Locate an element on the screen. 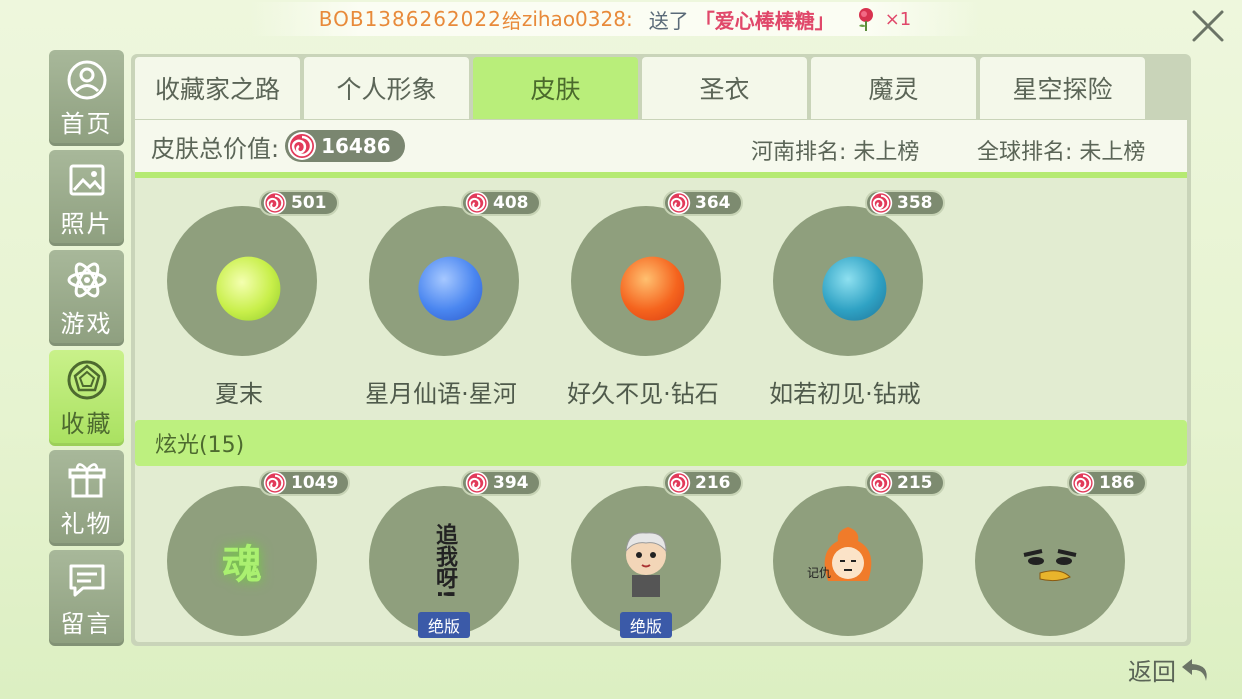  gift-announcement: BOB1386262022 给 zihao0328: 送了 「爱心棒棒糖」 ×1 is located at coordinates (615, 19).